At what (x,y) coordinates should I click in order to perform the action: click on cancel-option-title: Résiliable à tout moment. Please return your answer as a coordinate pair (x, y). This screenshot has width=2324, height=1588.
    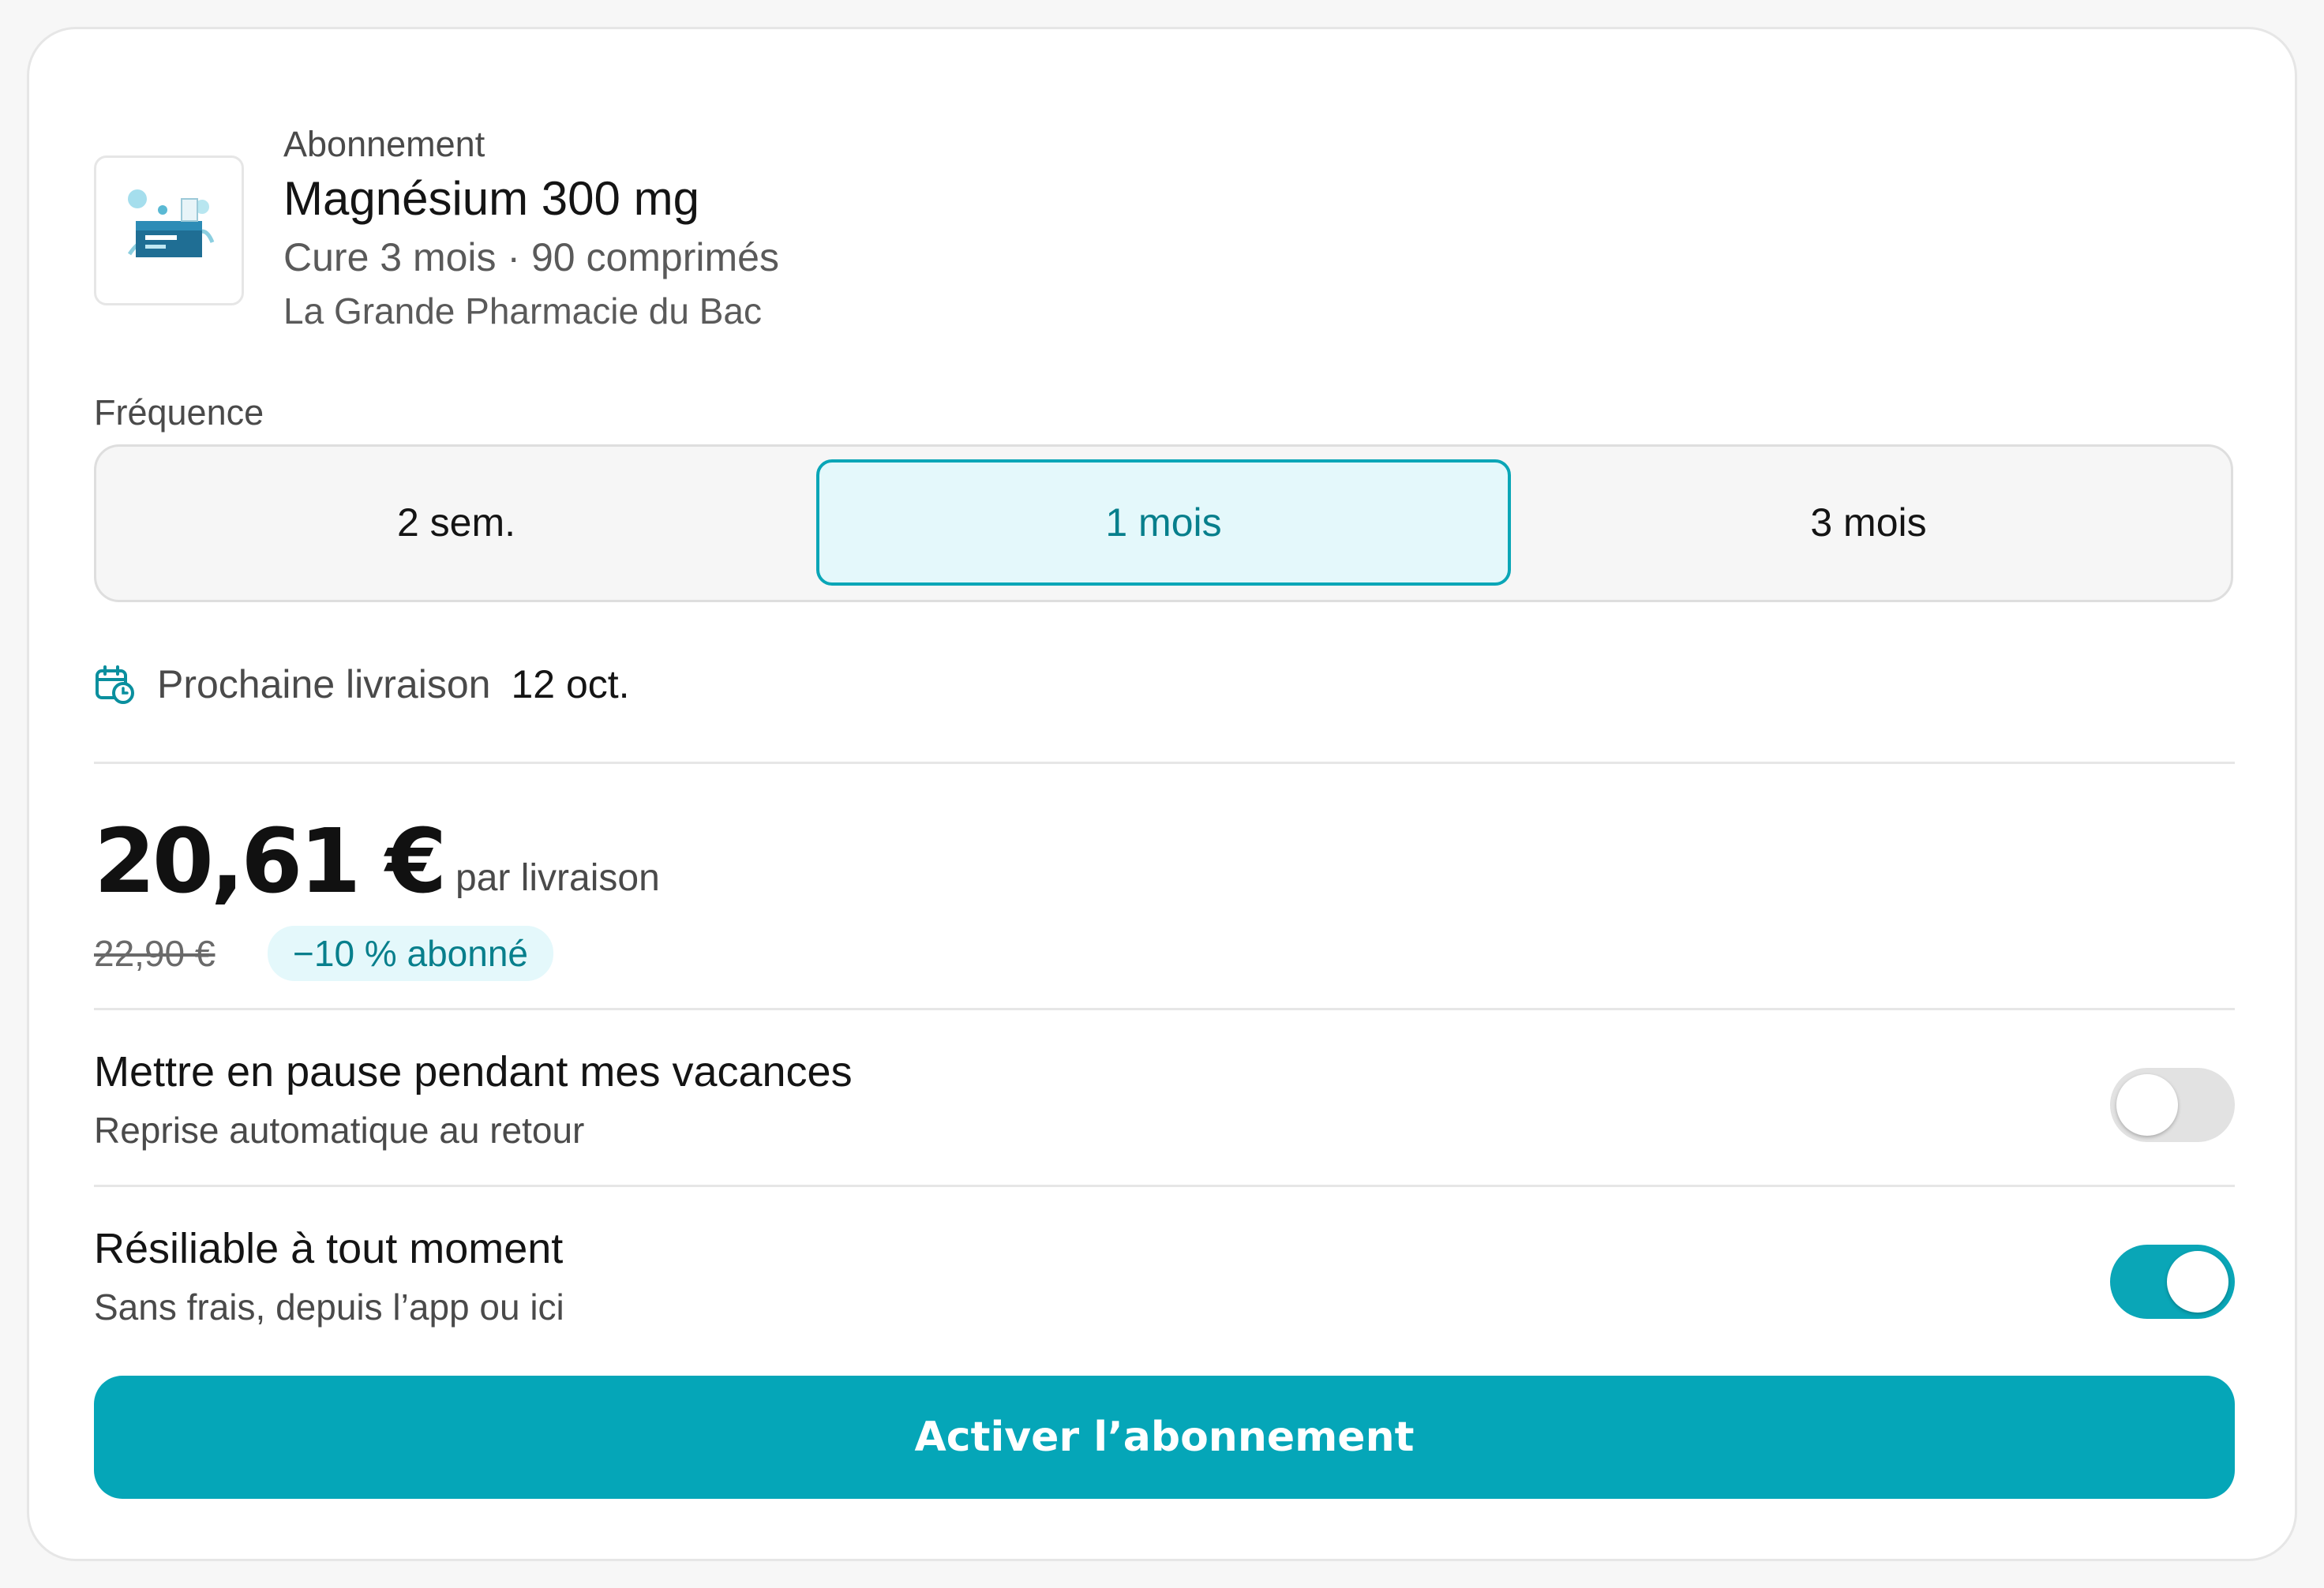
    Looking at the image, I should click on (329, 1248).